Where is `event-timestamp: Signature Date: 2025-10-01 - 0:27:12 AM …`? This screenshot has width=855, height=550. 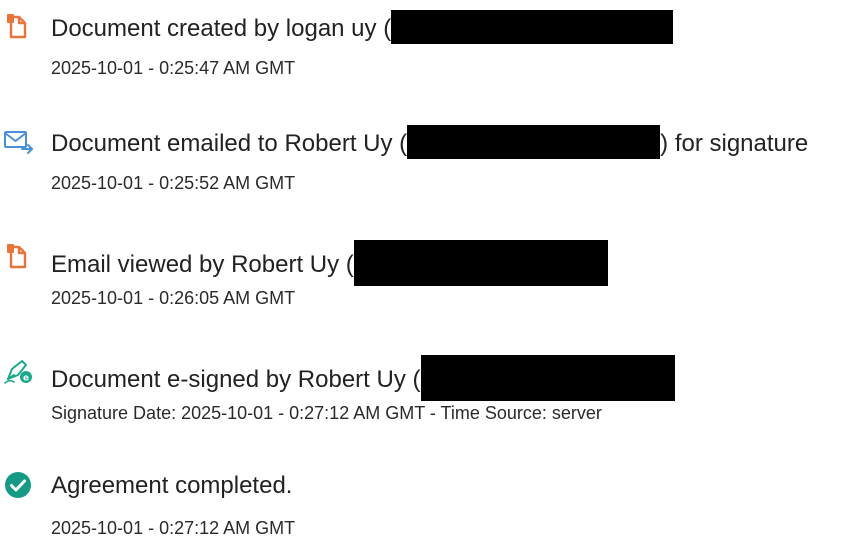
event-timestamp: Signature Date: 2025-10-01 - 0:27:12 AM … is located at coordinates (326, 413).